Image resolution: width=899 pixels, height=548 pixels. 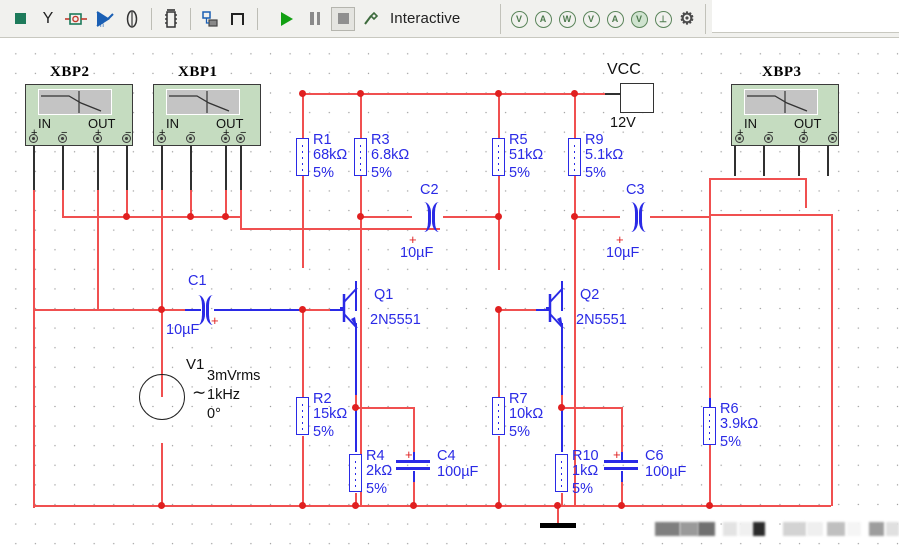 I want to click on wire-r2-bottom, so click(x=303, y=471).